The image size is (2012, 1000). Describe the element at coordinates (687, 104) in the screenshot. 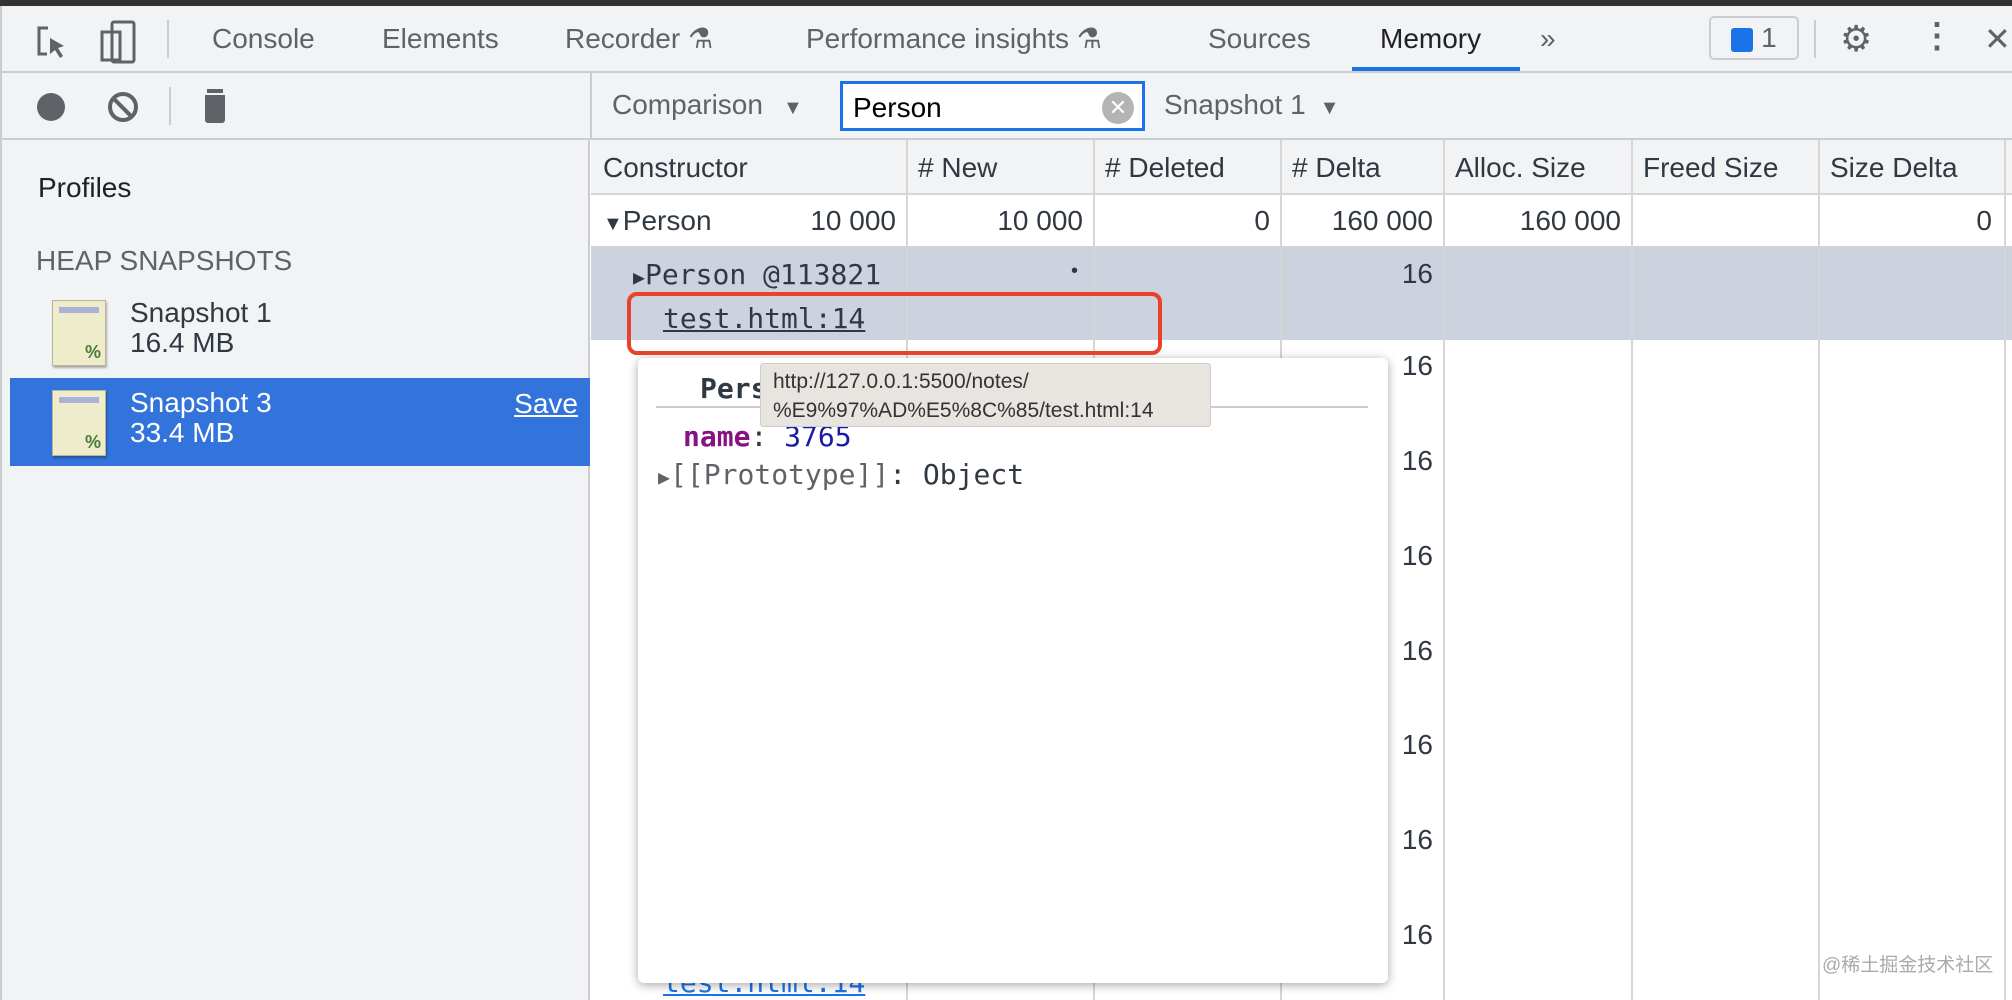

I see `view-select-value: Comparison` at that location.